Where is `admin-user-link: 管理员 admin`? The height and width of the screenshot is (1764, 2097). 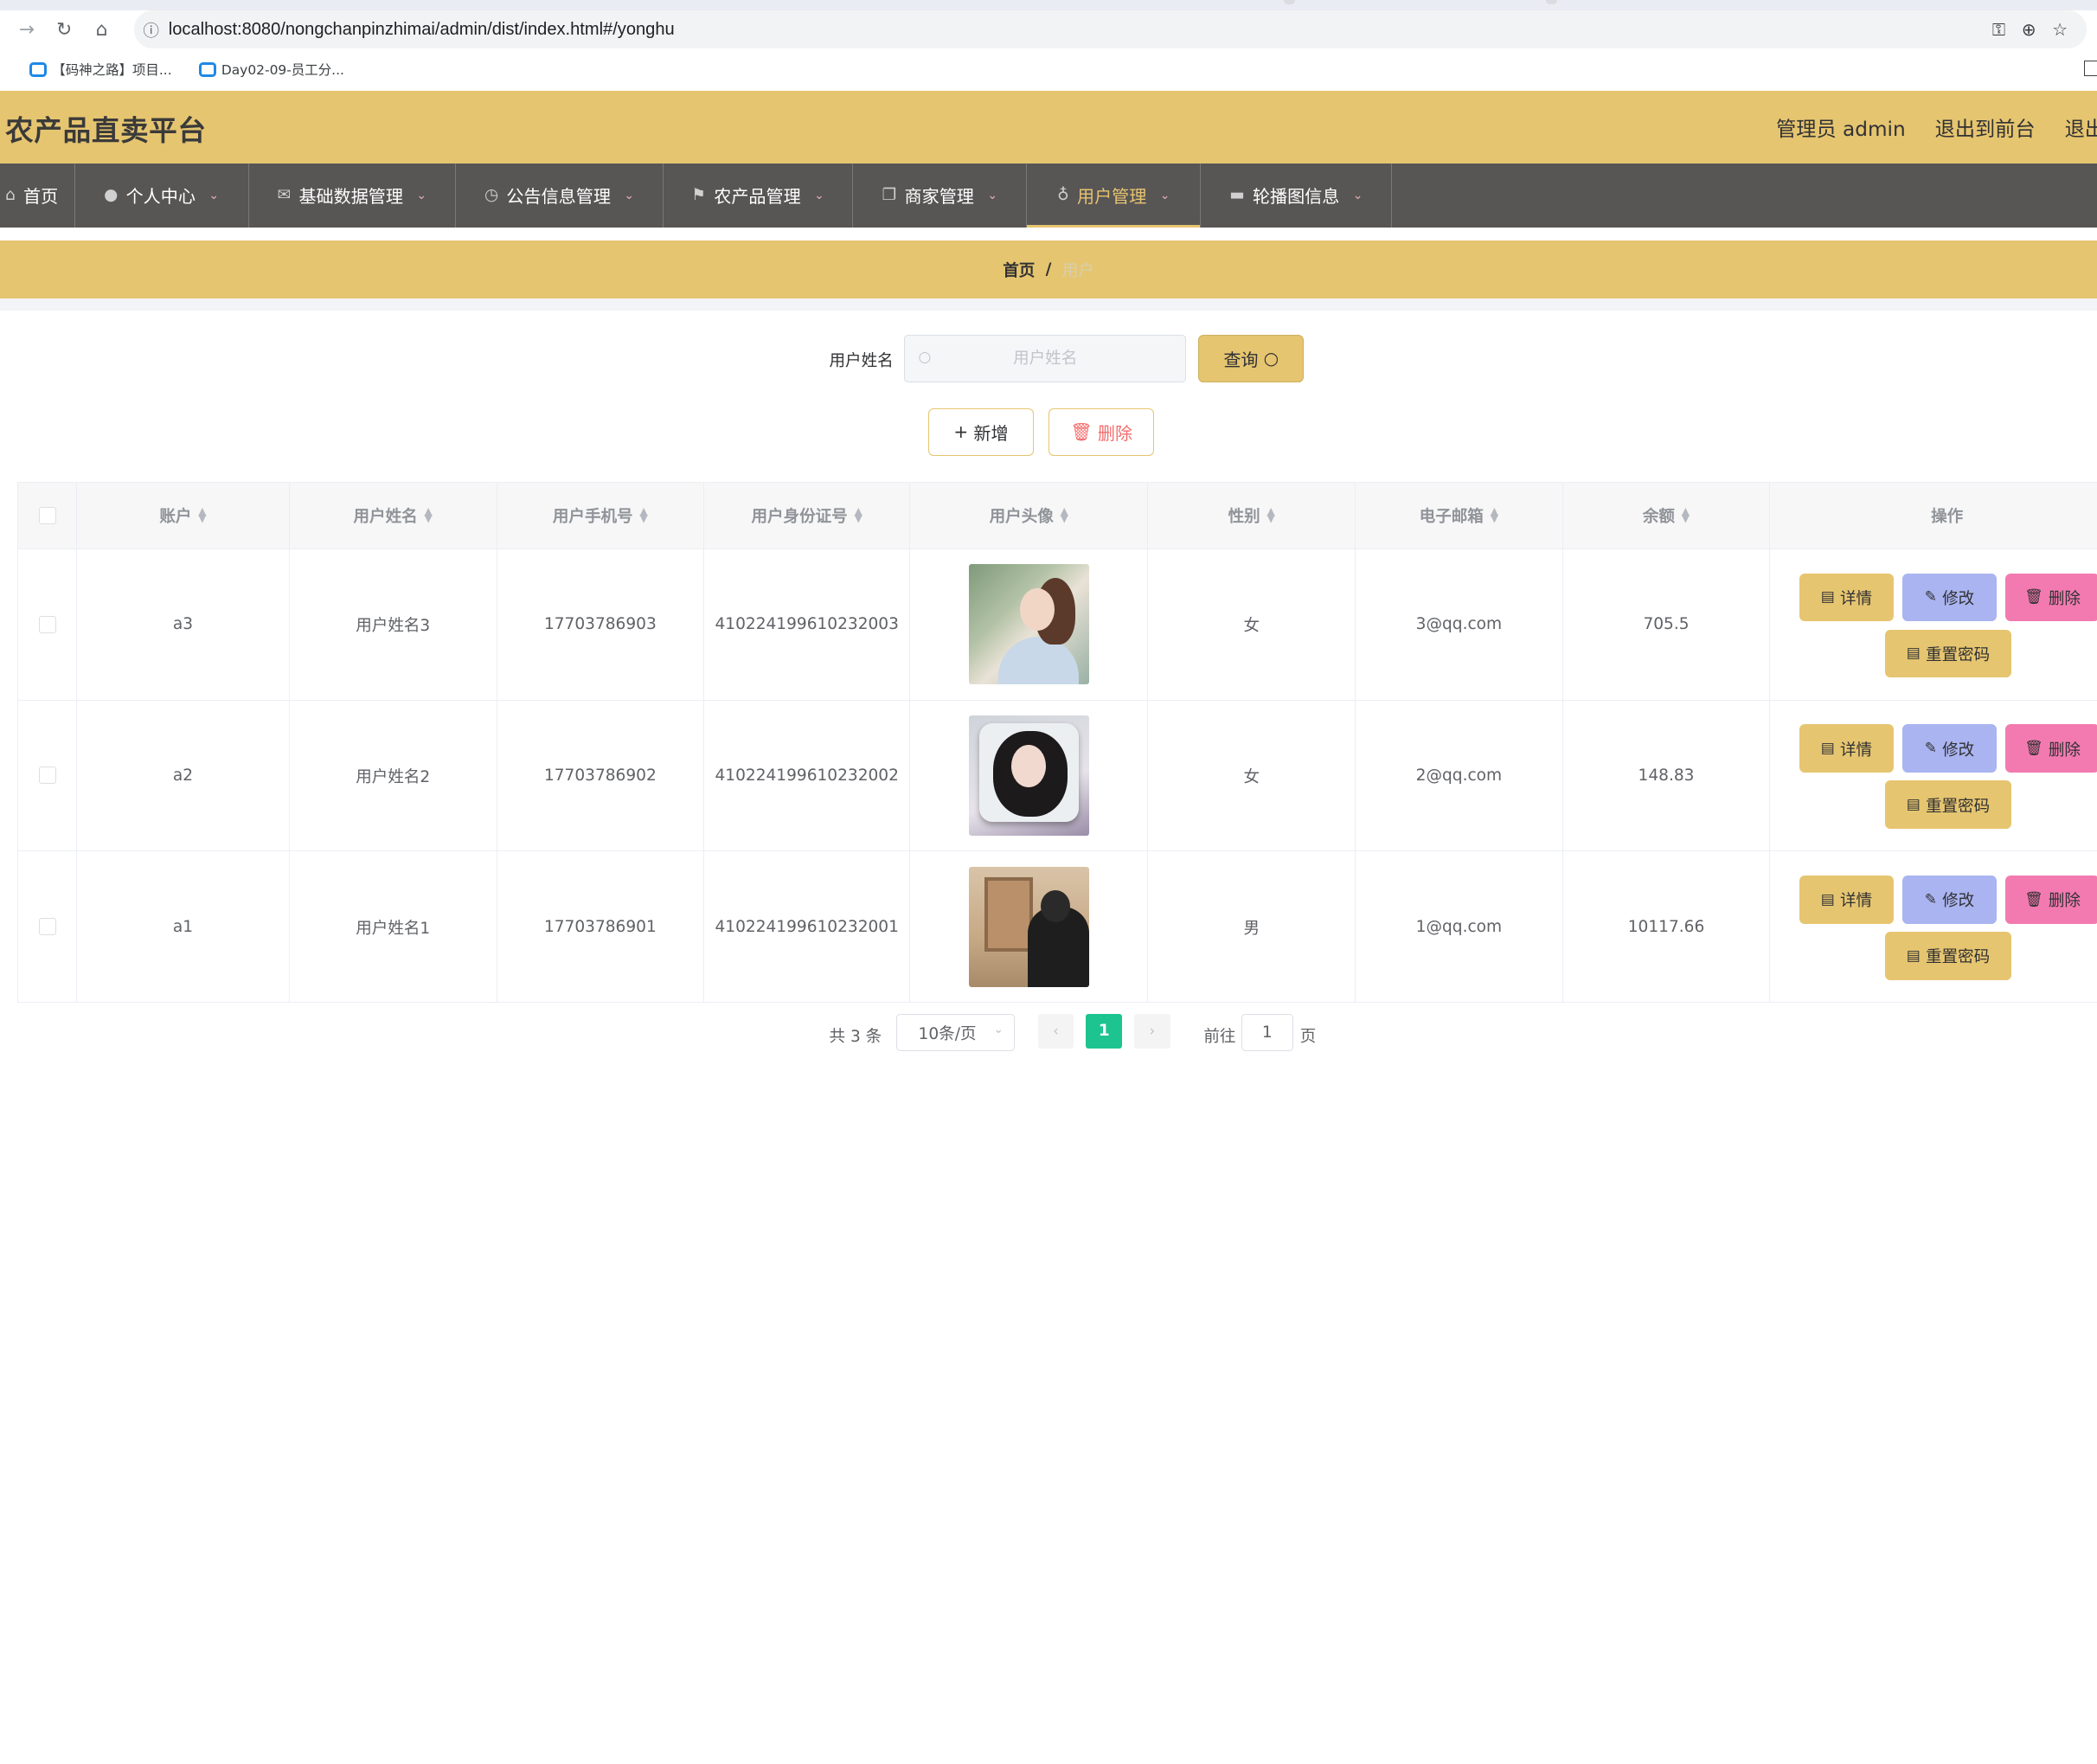
admin-user-link: 管理员 admin is located at coordinates (1841, 127).